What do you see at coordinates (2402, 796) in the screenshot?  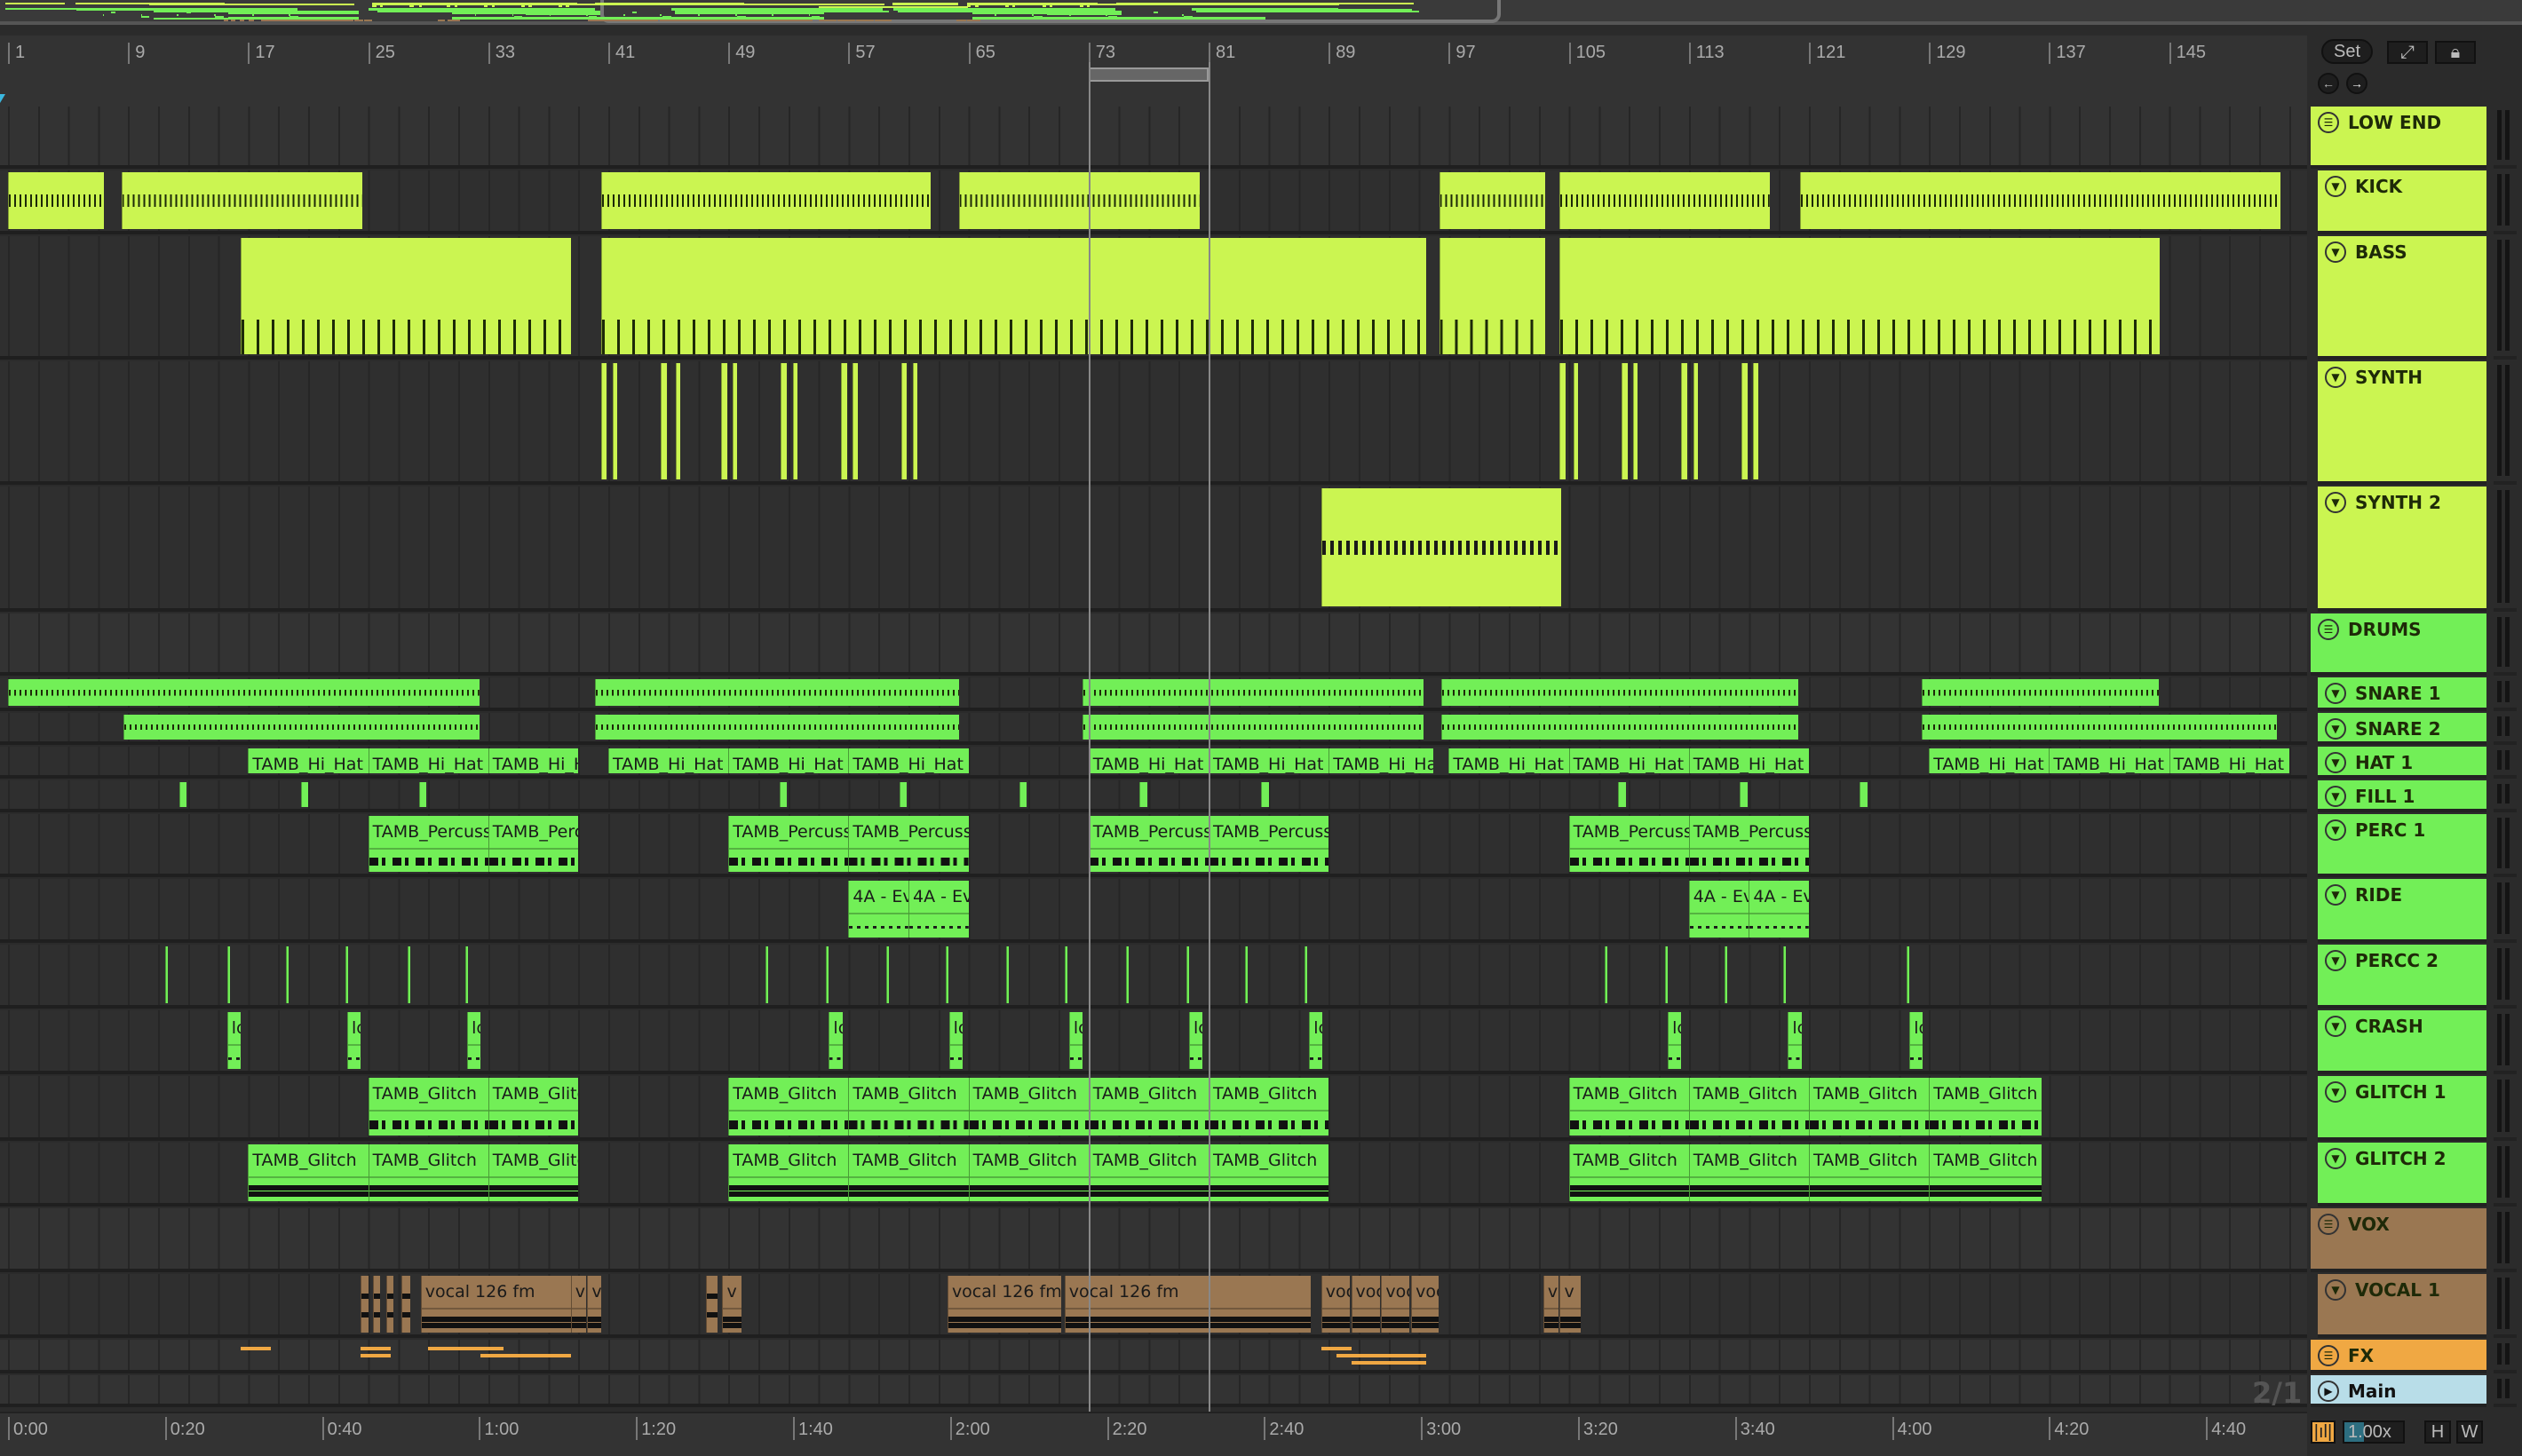 I see `track-header-fill-1: ▼ FILL 1` at bounding box center [2402, 796].